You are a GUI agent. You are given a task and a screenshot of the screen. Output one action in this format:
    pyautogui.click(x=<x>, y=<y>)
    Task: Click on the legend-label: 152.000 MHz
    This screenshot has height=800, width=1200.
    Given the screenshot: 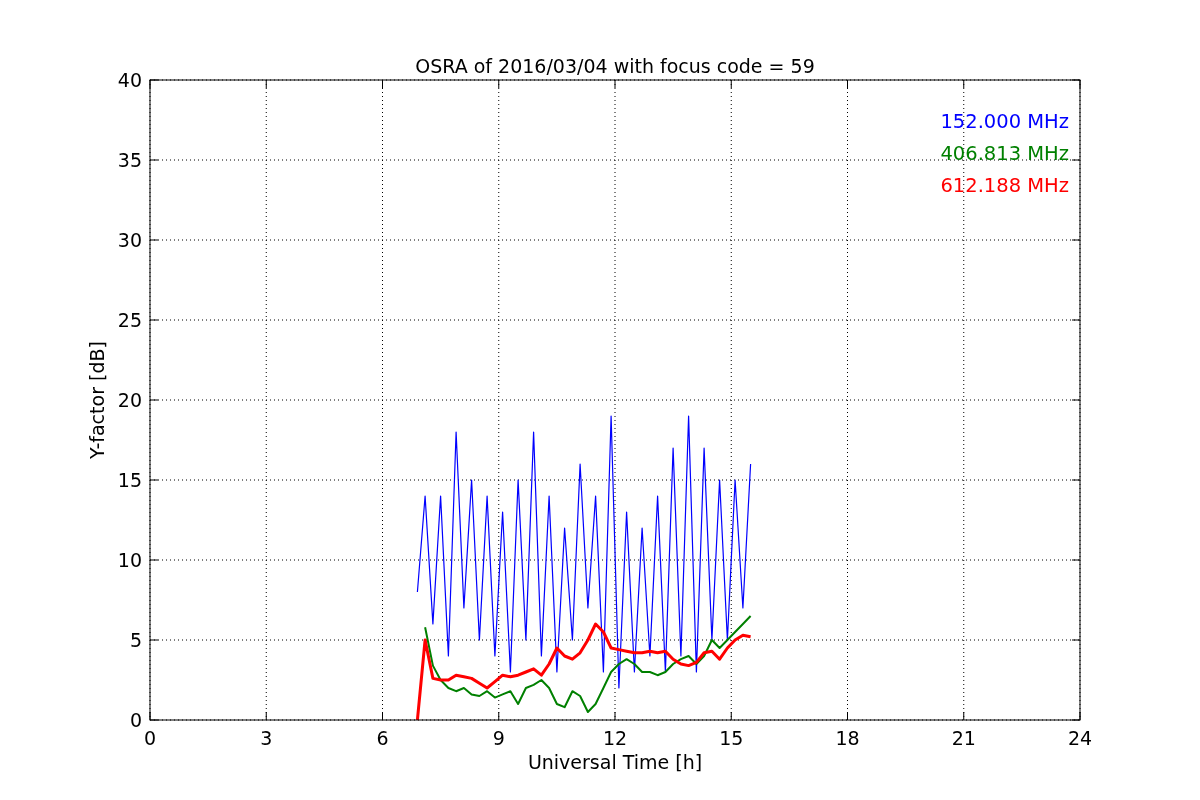 What is the action you would take?
    pyautogui.click(x=1004, y=121)
    